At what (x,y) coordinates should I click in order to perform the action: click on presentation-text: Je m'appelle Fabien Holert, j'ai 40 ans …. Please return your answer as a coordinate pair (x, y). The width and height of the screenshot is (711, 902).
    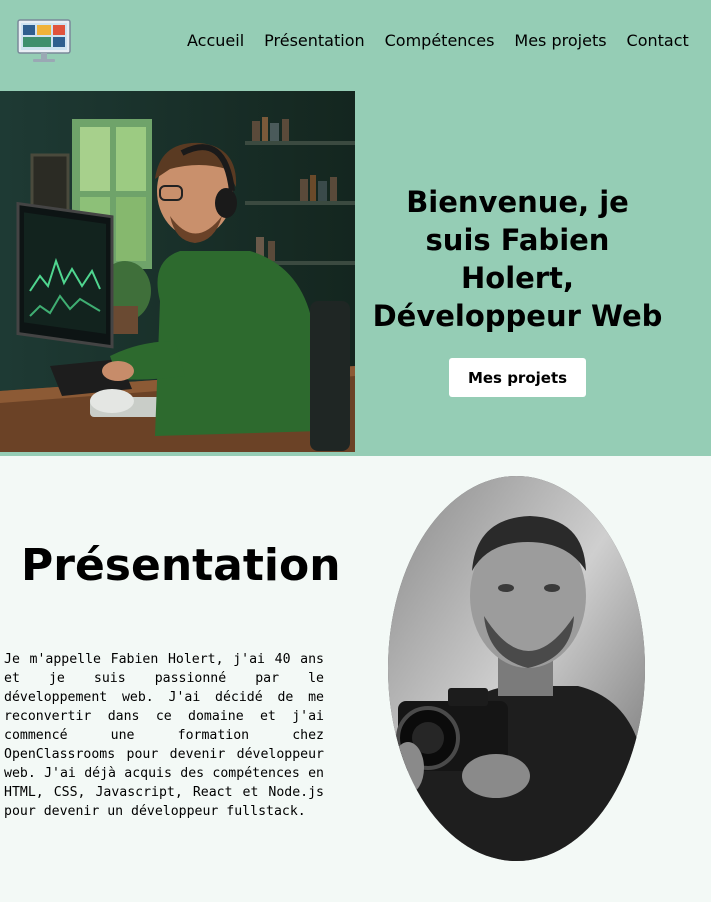
    Looking at the image, I should click on (164, 735).